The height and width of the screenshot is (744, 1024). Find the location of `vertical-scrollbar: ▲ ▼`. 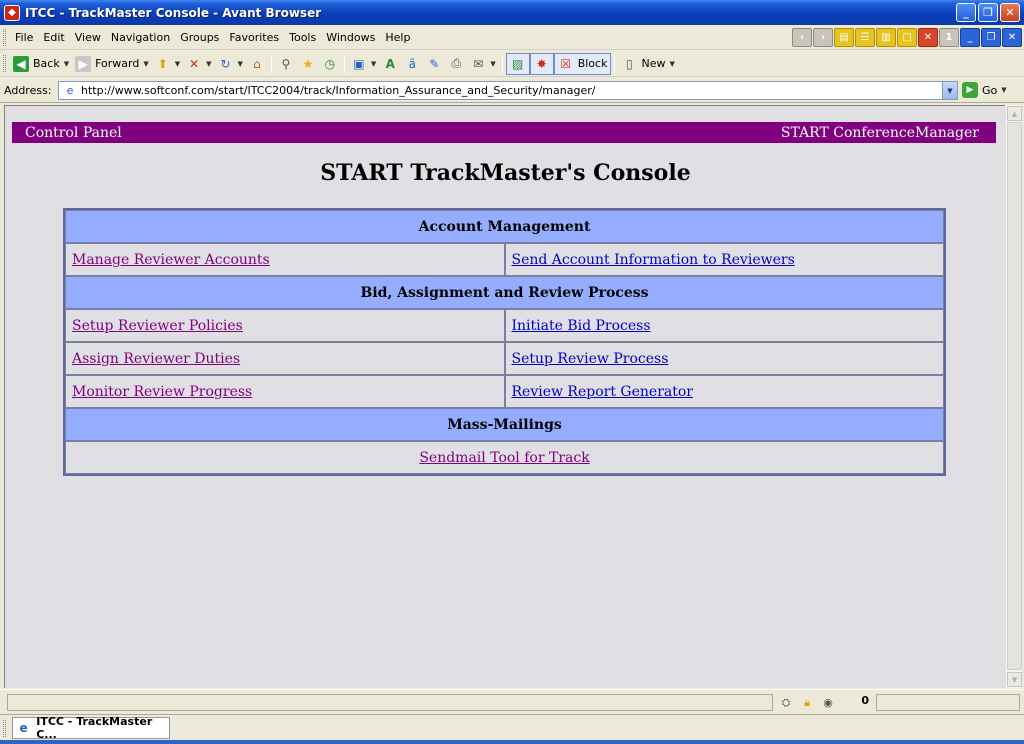

vertical-scrollbar: ▲ ▼ is located at coordinates (1013, 396).